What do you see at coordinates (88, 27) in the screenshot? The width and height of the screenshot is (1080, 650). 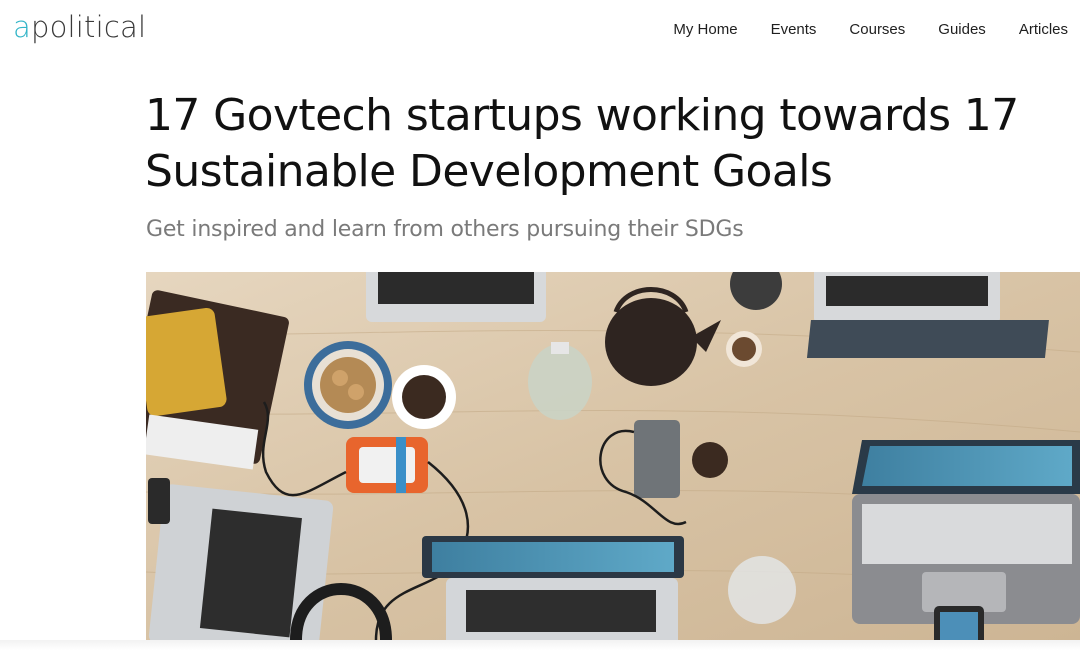 I see `logo-text: political` at bounding box center [88, 27].